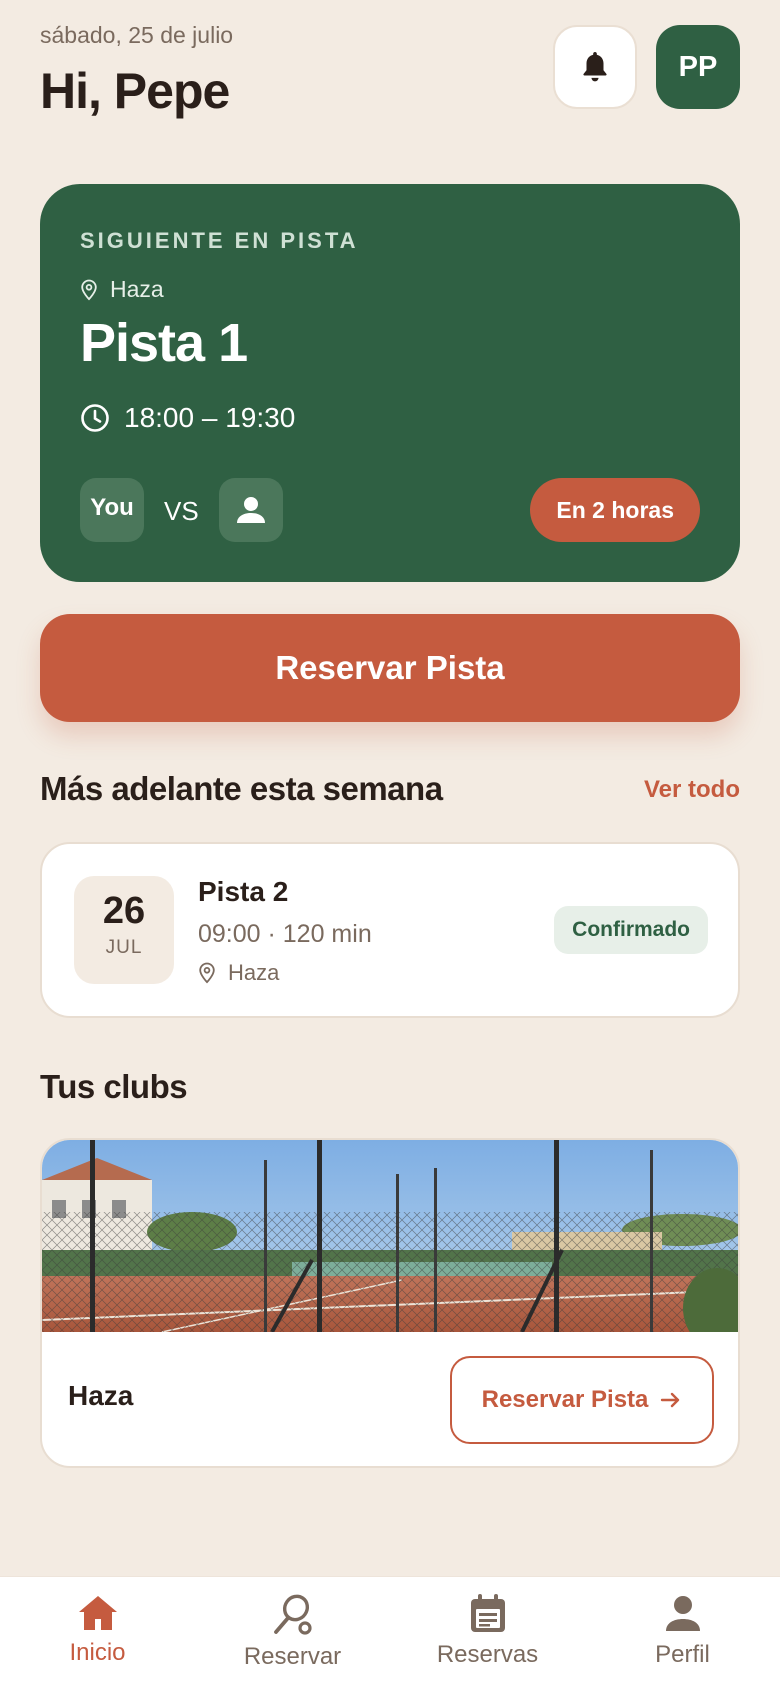  What do you see at coordinates (243, 891) in the screenshot?
I see `booking-court: Pista 2` at bounding box center [243, 891].